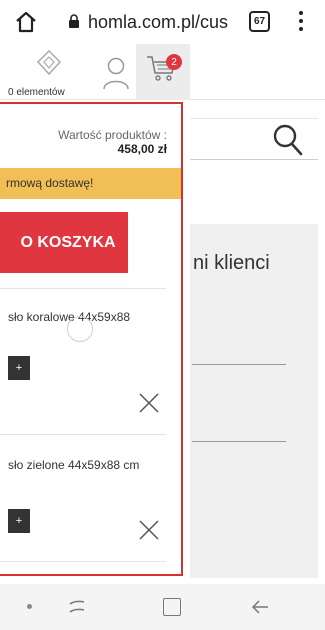 The width and height of the screenshot is (325, 630). Describe the element at coordinates (26, 22) in the screenshot. I see `home-icon` at that location.